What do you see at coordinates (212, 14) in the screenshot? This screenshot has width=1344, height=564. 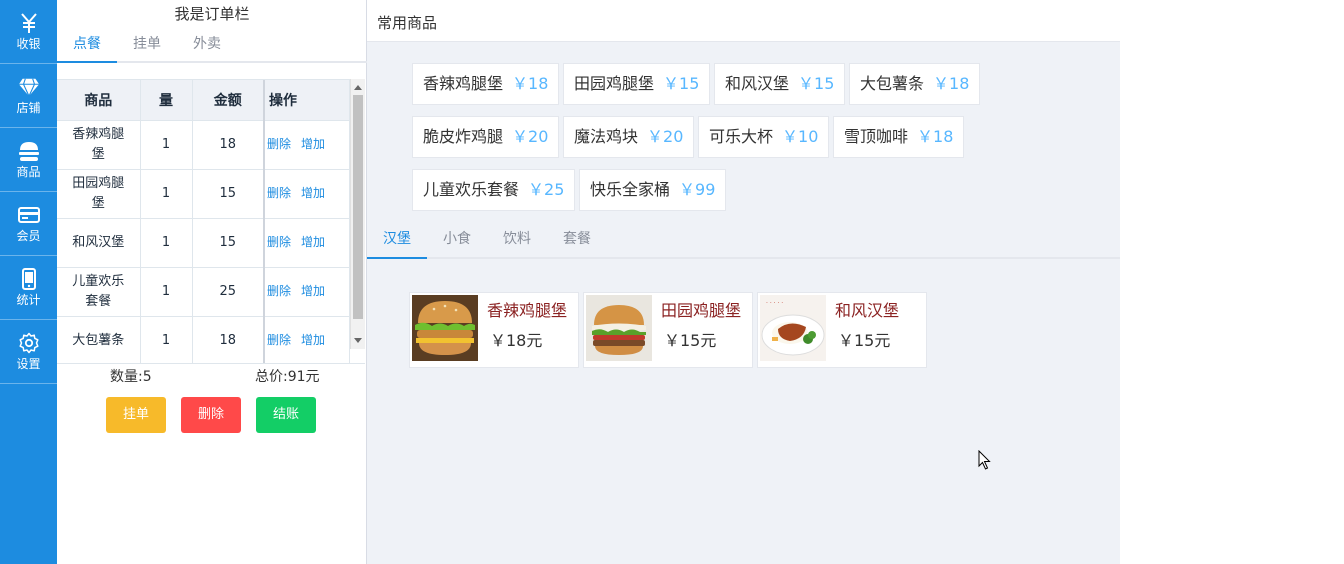 I see `order-panel-title: 我是订单栏` at bounding box center [212, 14].